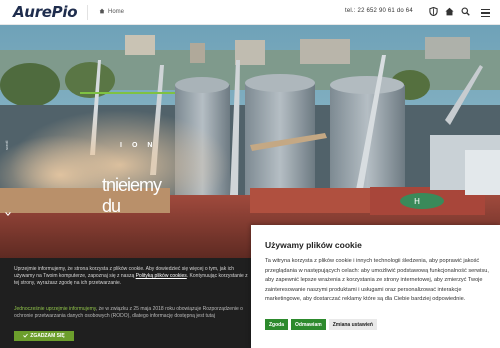 Image resolution: width=500 pixels, height=348 pixels. What do you see at coordinates (47, 336) in the screenshot?
I see `agree-button-label: ZGADZAM SIĘ` at bounding box center [47, 336].